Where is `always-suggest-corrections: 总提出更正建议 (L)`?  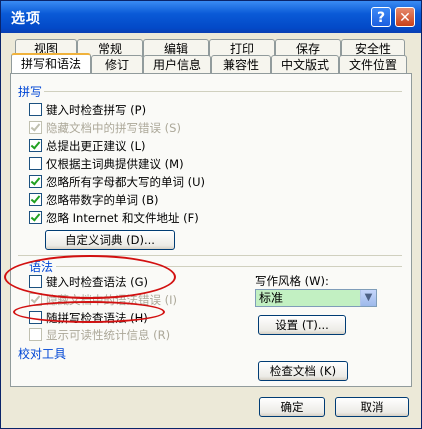 always-suggest-corrections: 总提出更正建议 (L) is located at coordinates (87, 146).